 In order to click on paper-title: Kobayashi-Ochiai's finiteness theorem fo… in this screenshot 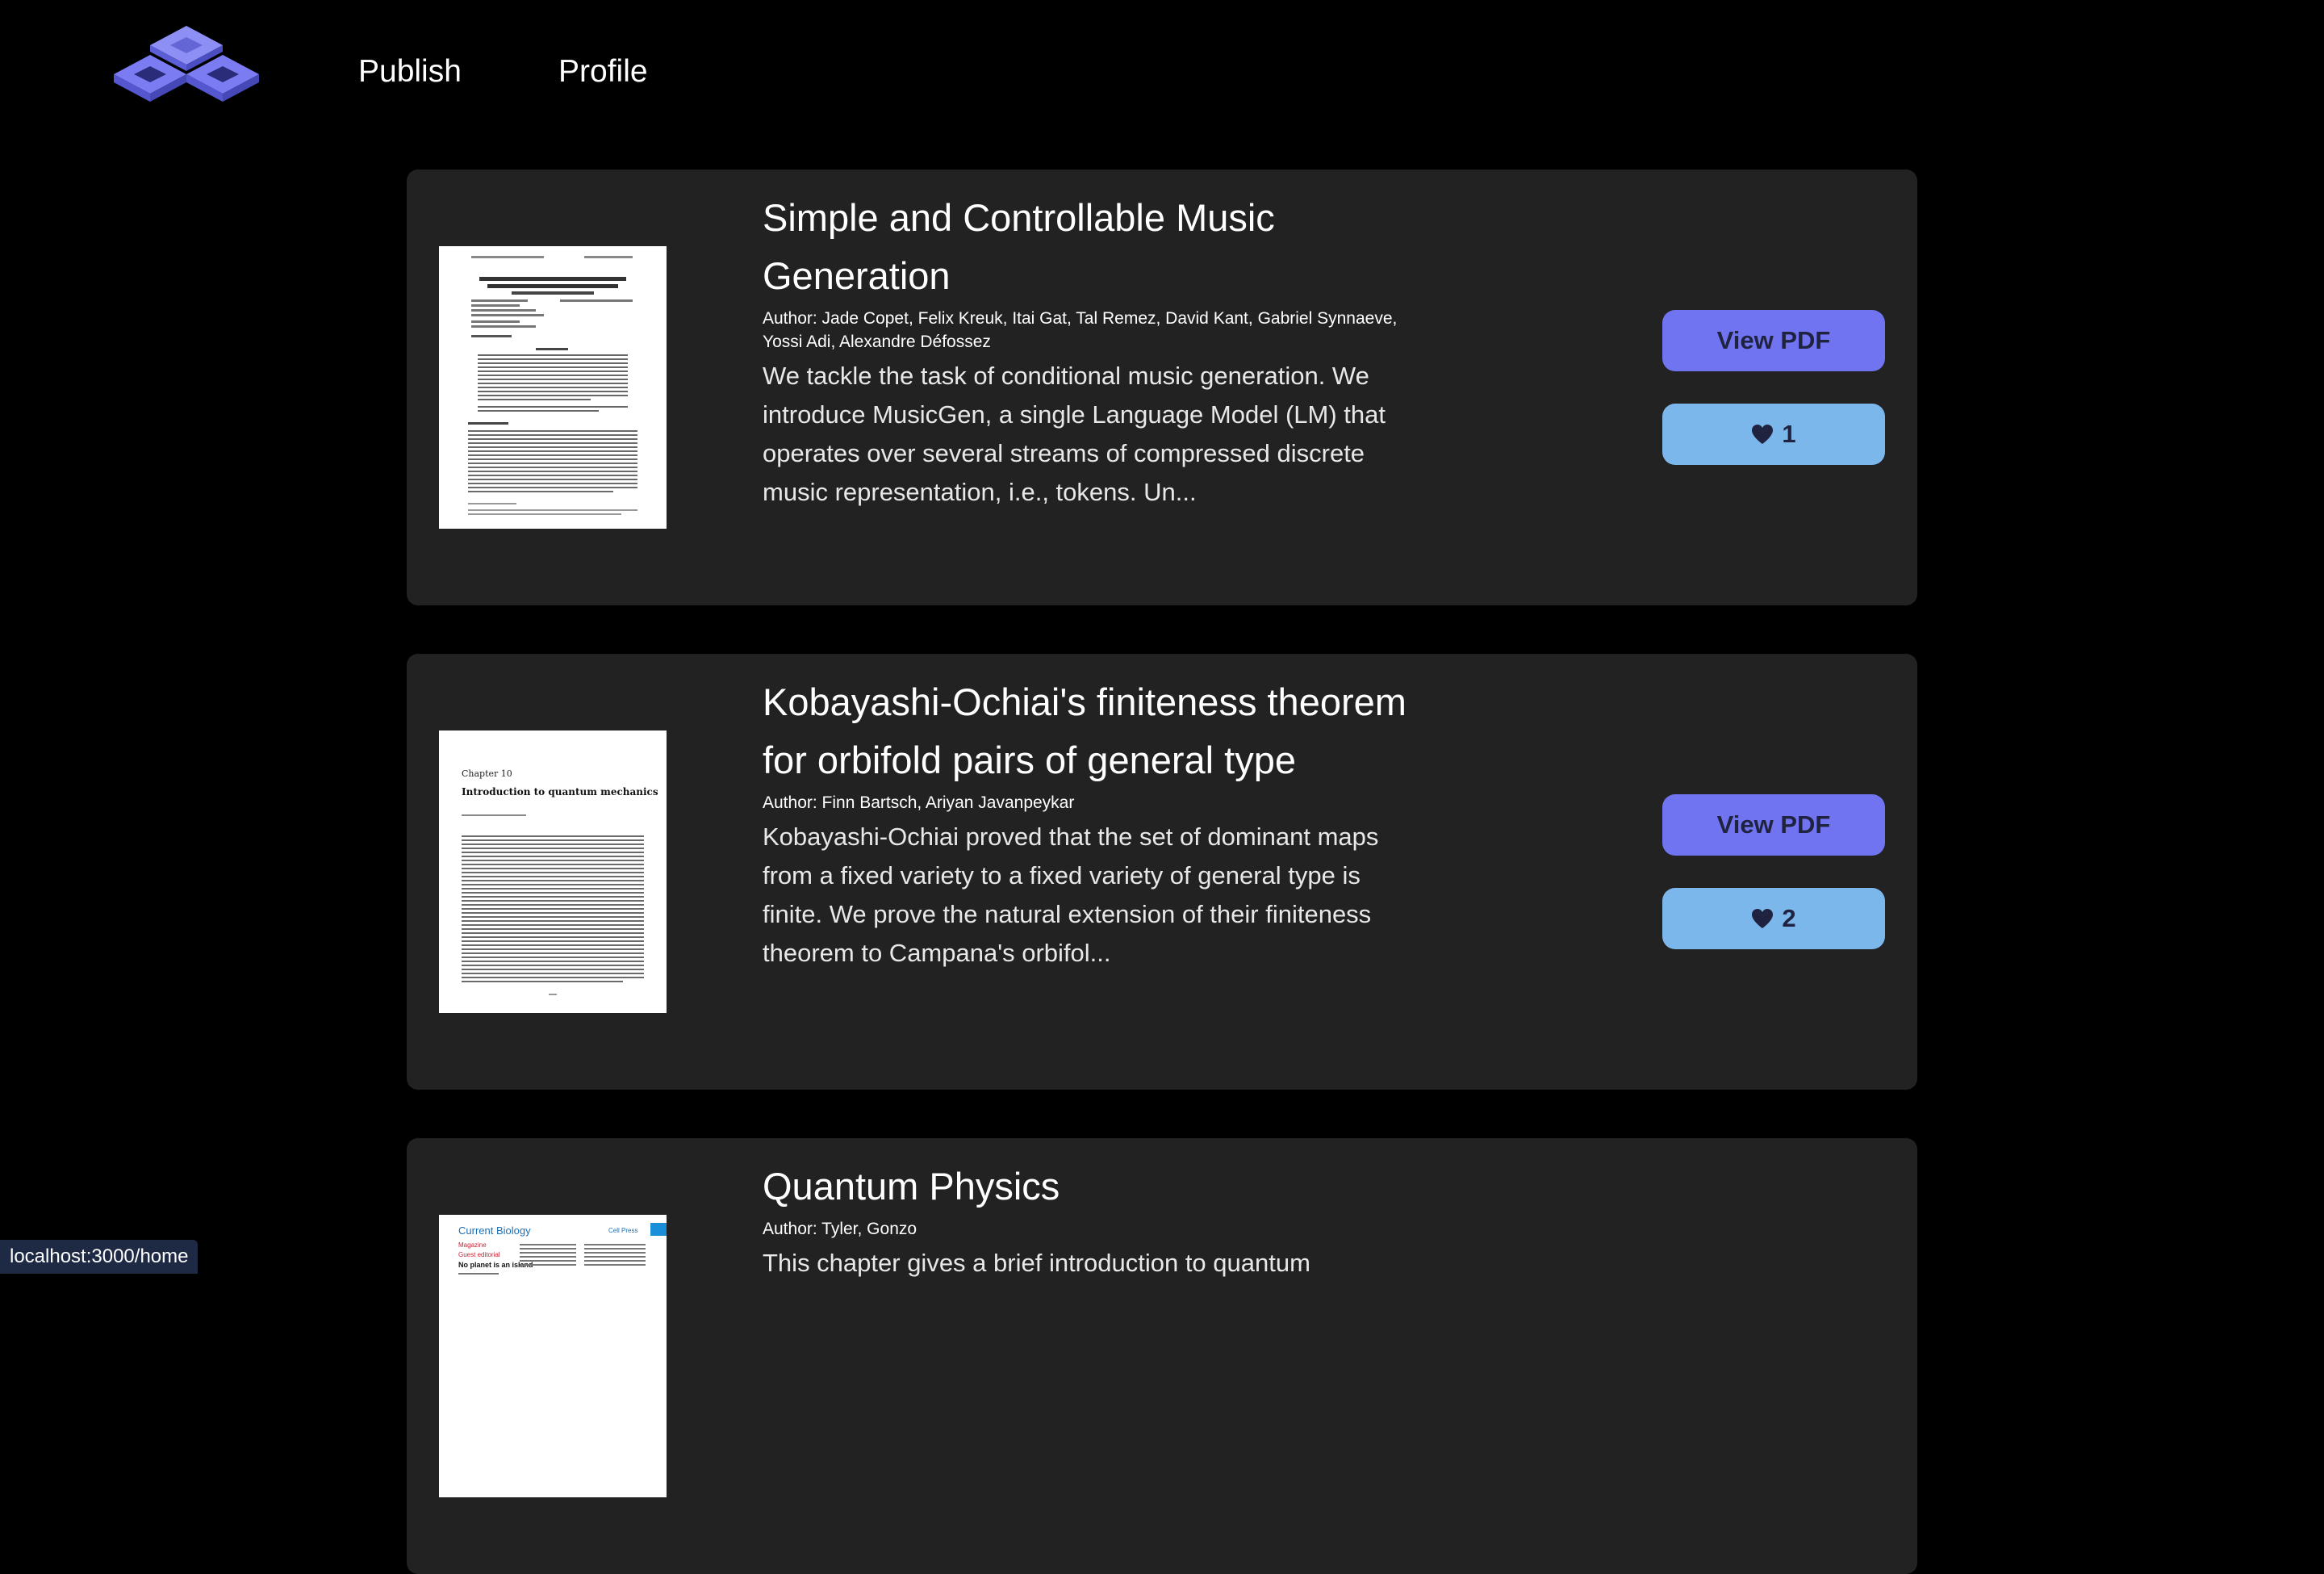, I will do `click(1093, 731)`.